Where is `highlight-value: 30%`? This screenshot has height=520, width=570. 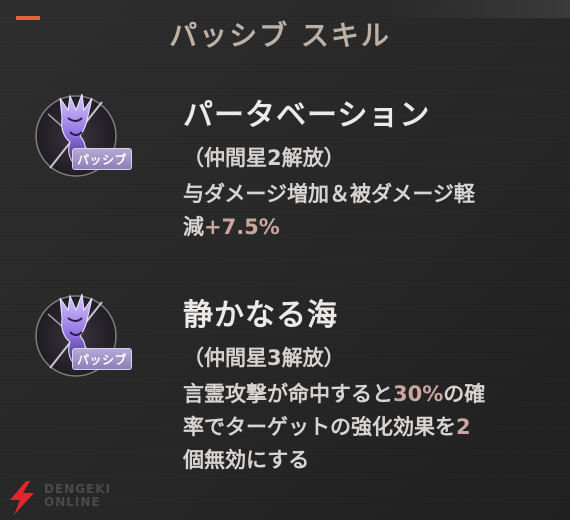
highlight-value: 30% is located at coordinates (418, 394).